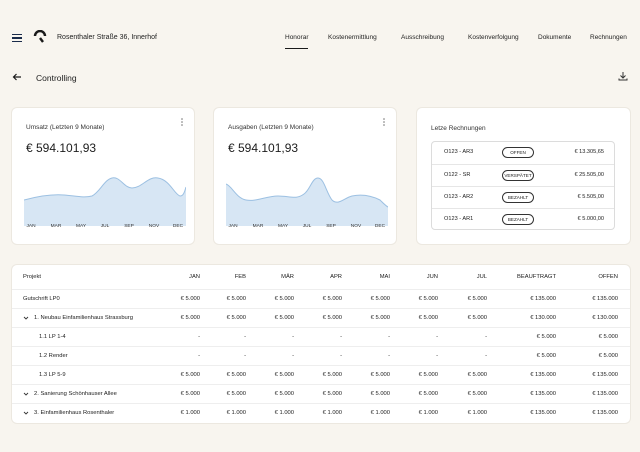 This screenshot has width=640, height=452. Describe the element at coordinates (321, 336) in the screenshot. I see `table-row: 1.1 LP 1-4 - - - - - - - € 5.000 € 5.000` at that location.